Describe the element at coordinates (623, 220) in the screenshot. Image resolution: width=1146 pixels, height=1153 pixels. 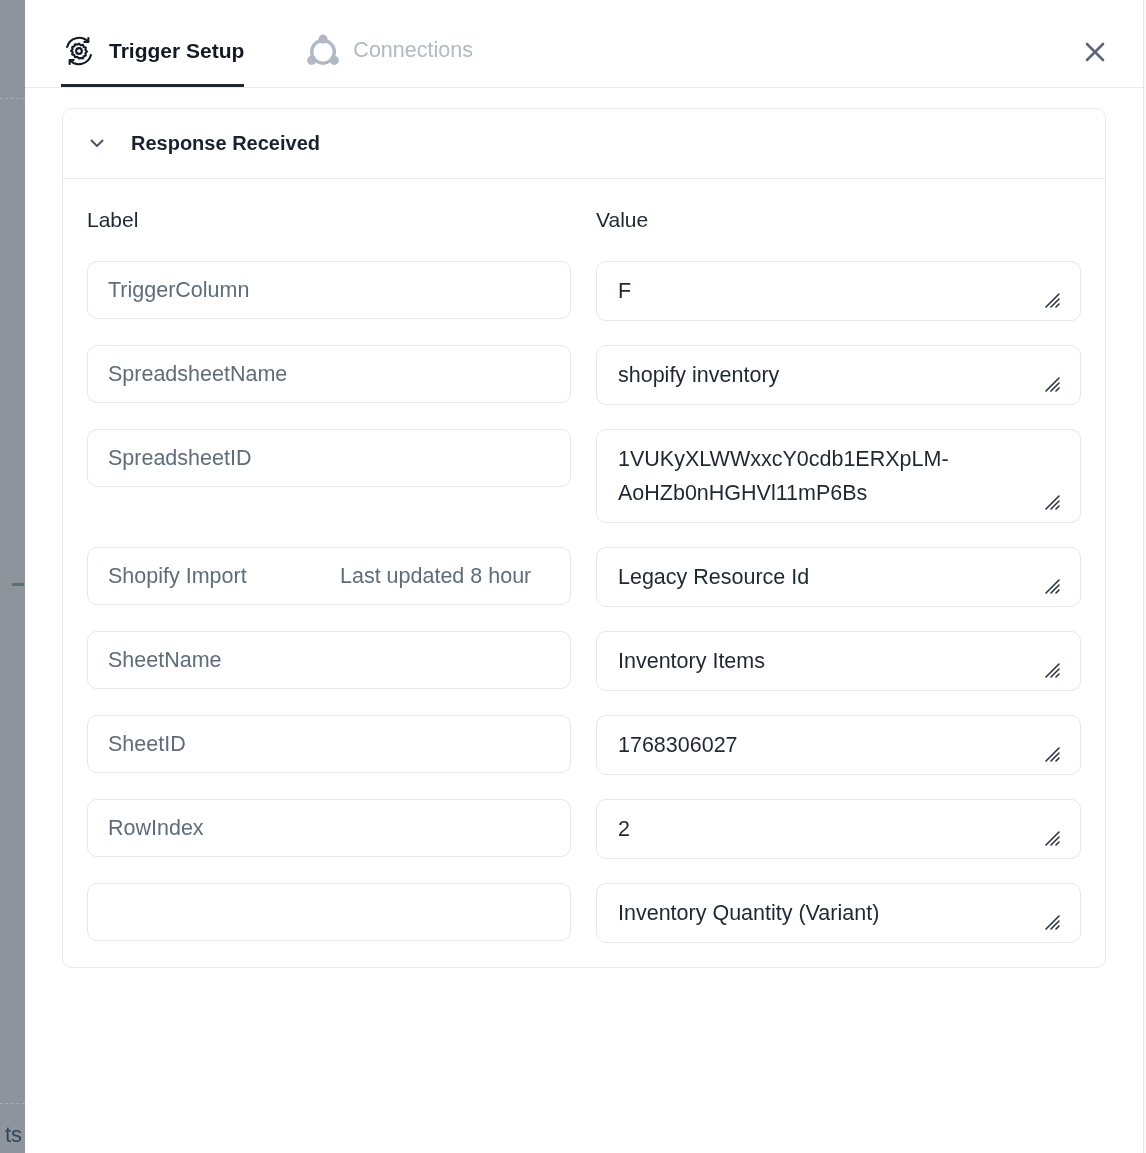
I see `column-heading: Value` at that location.